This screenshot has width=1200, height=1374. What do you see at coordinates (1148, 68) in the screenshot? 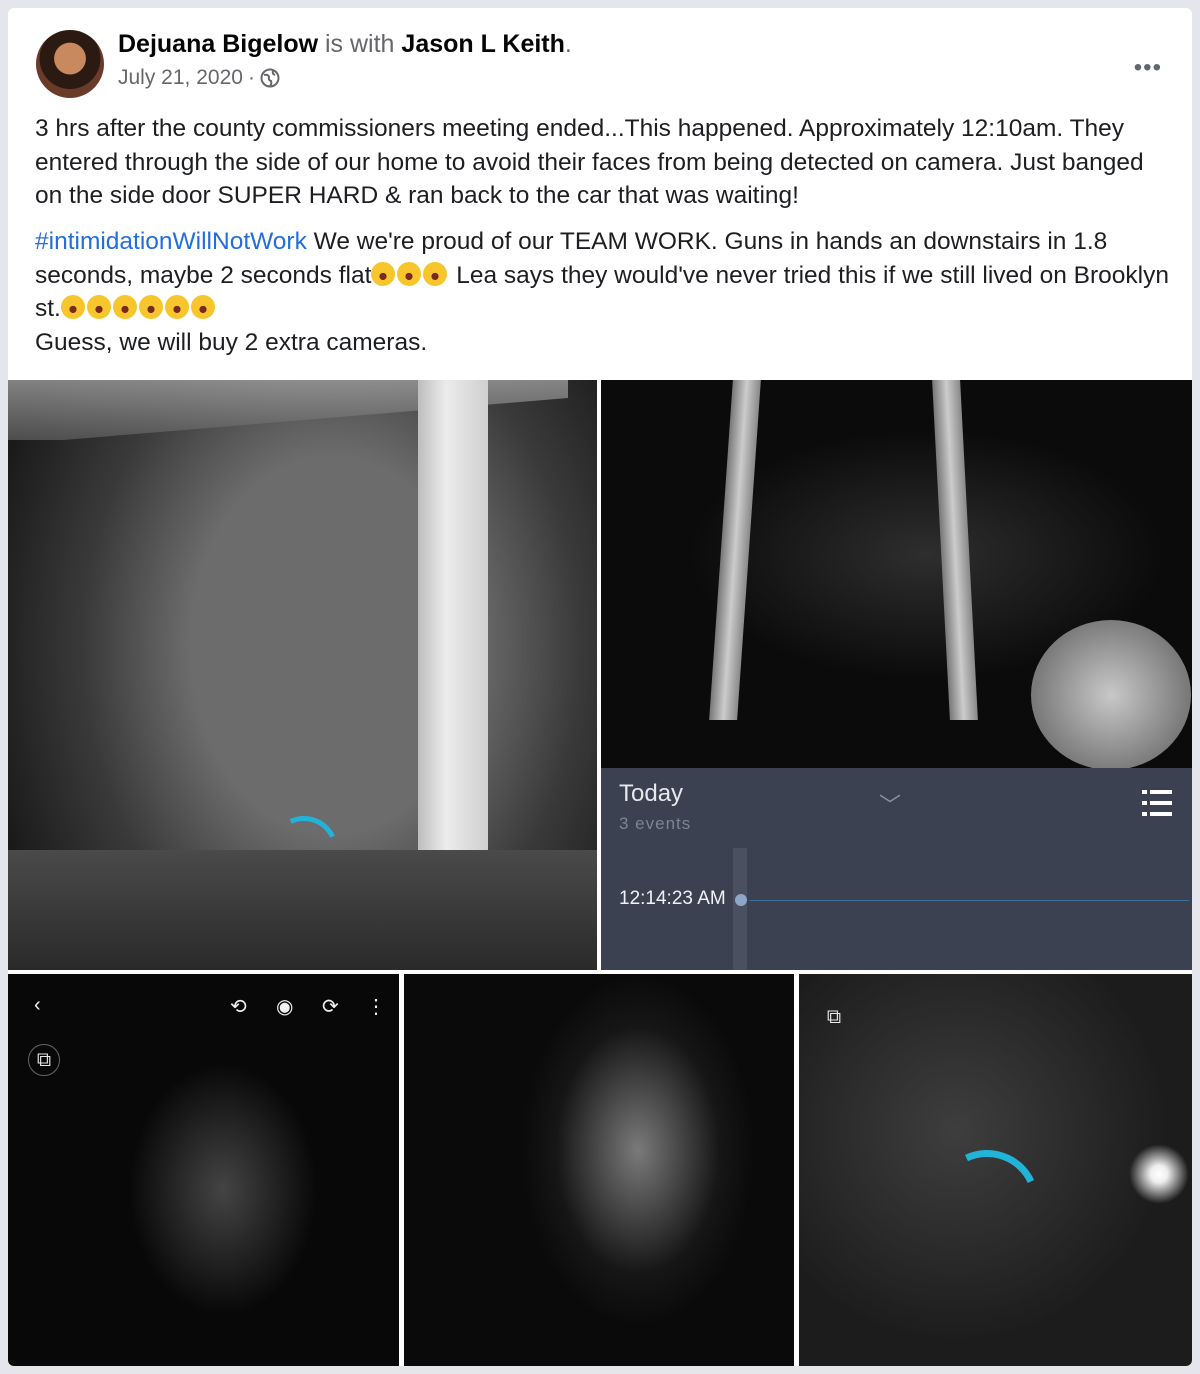
I see `more-horizontal-icon: •••` at bounding box center [1148, 68].